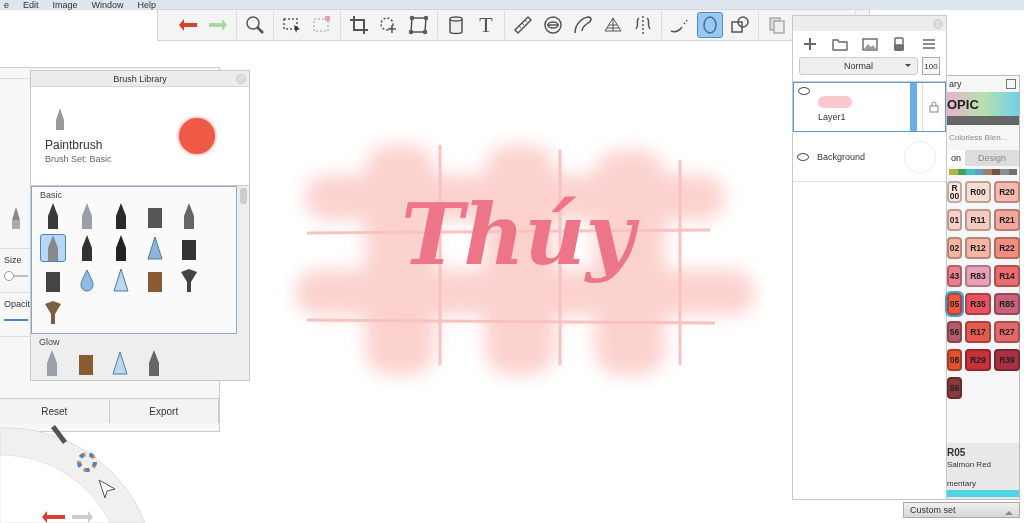 The height and width of the screenshot is (523, 1024). I want to click on menu-icon, so click(929, 44).